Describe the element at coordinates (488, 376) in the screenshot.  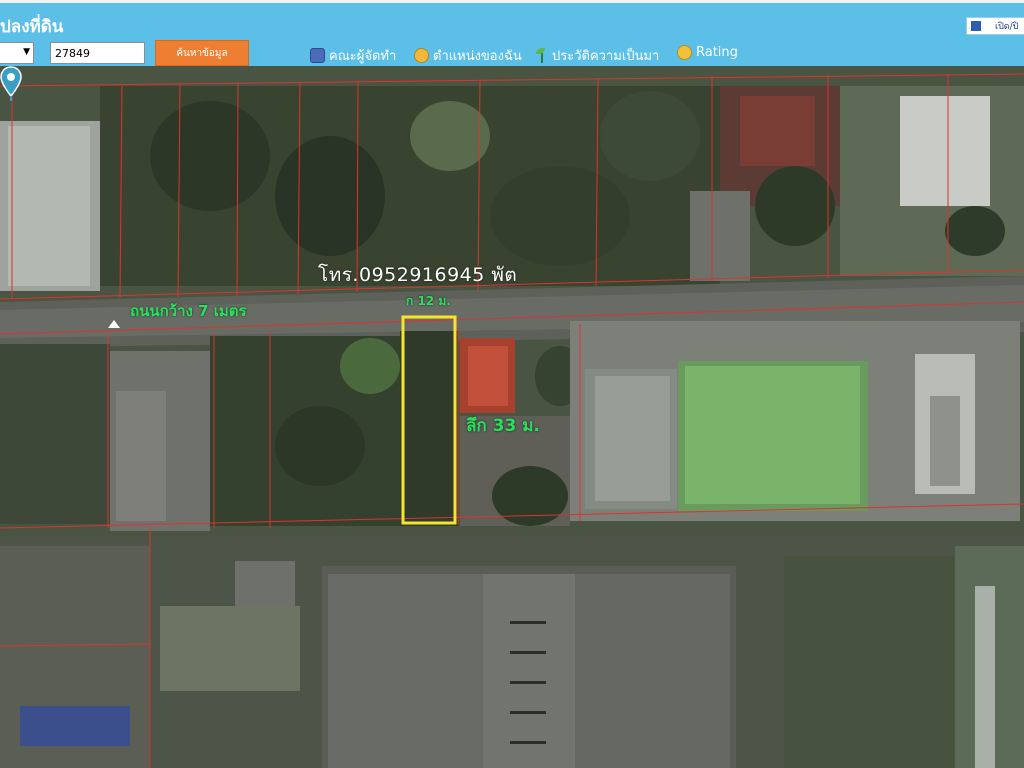
I see `house-roof-red-mid-top` at that location.